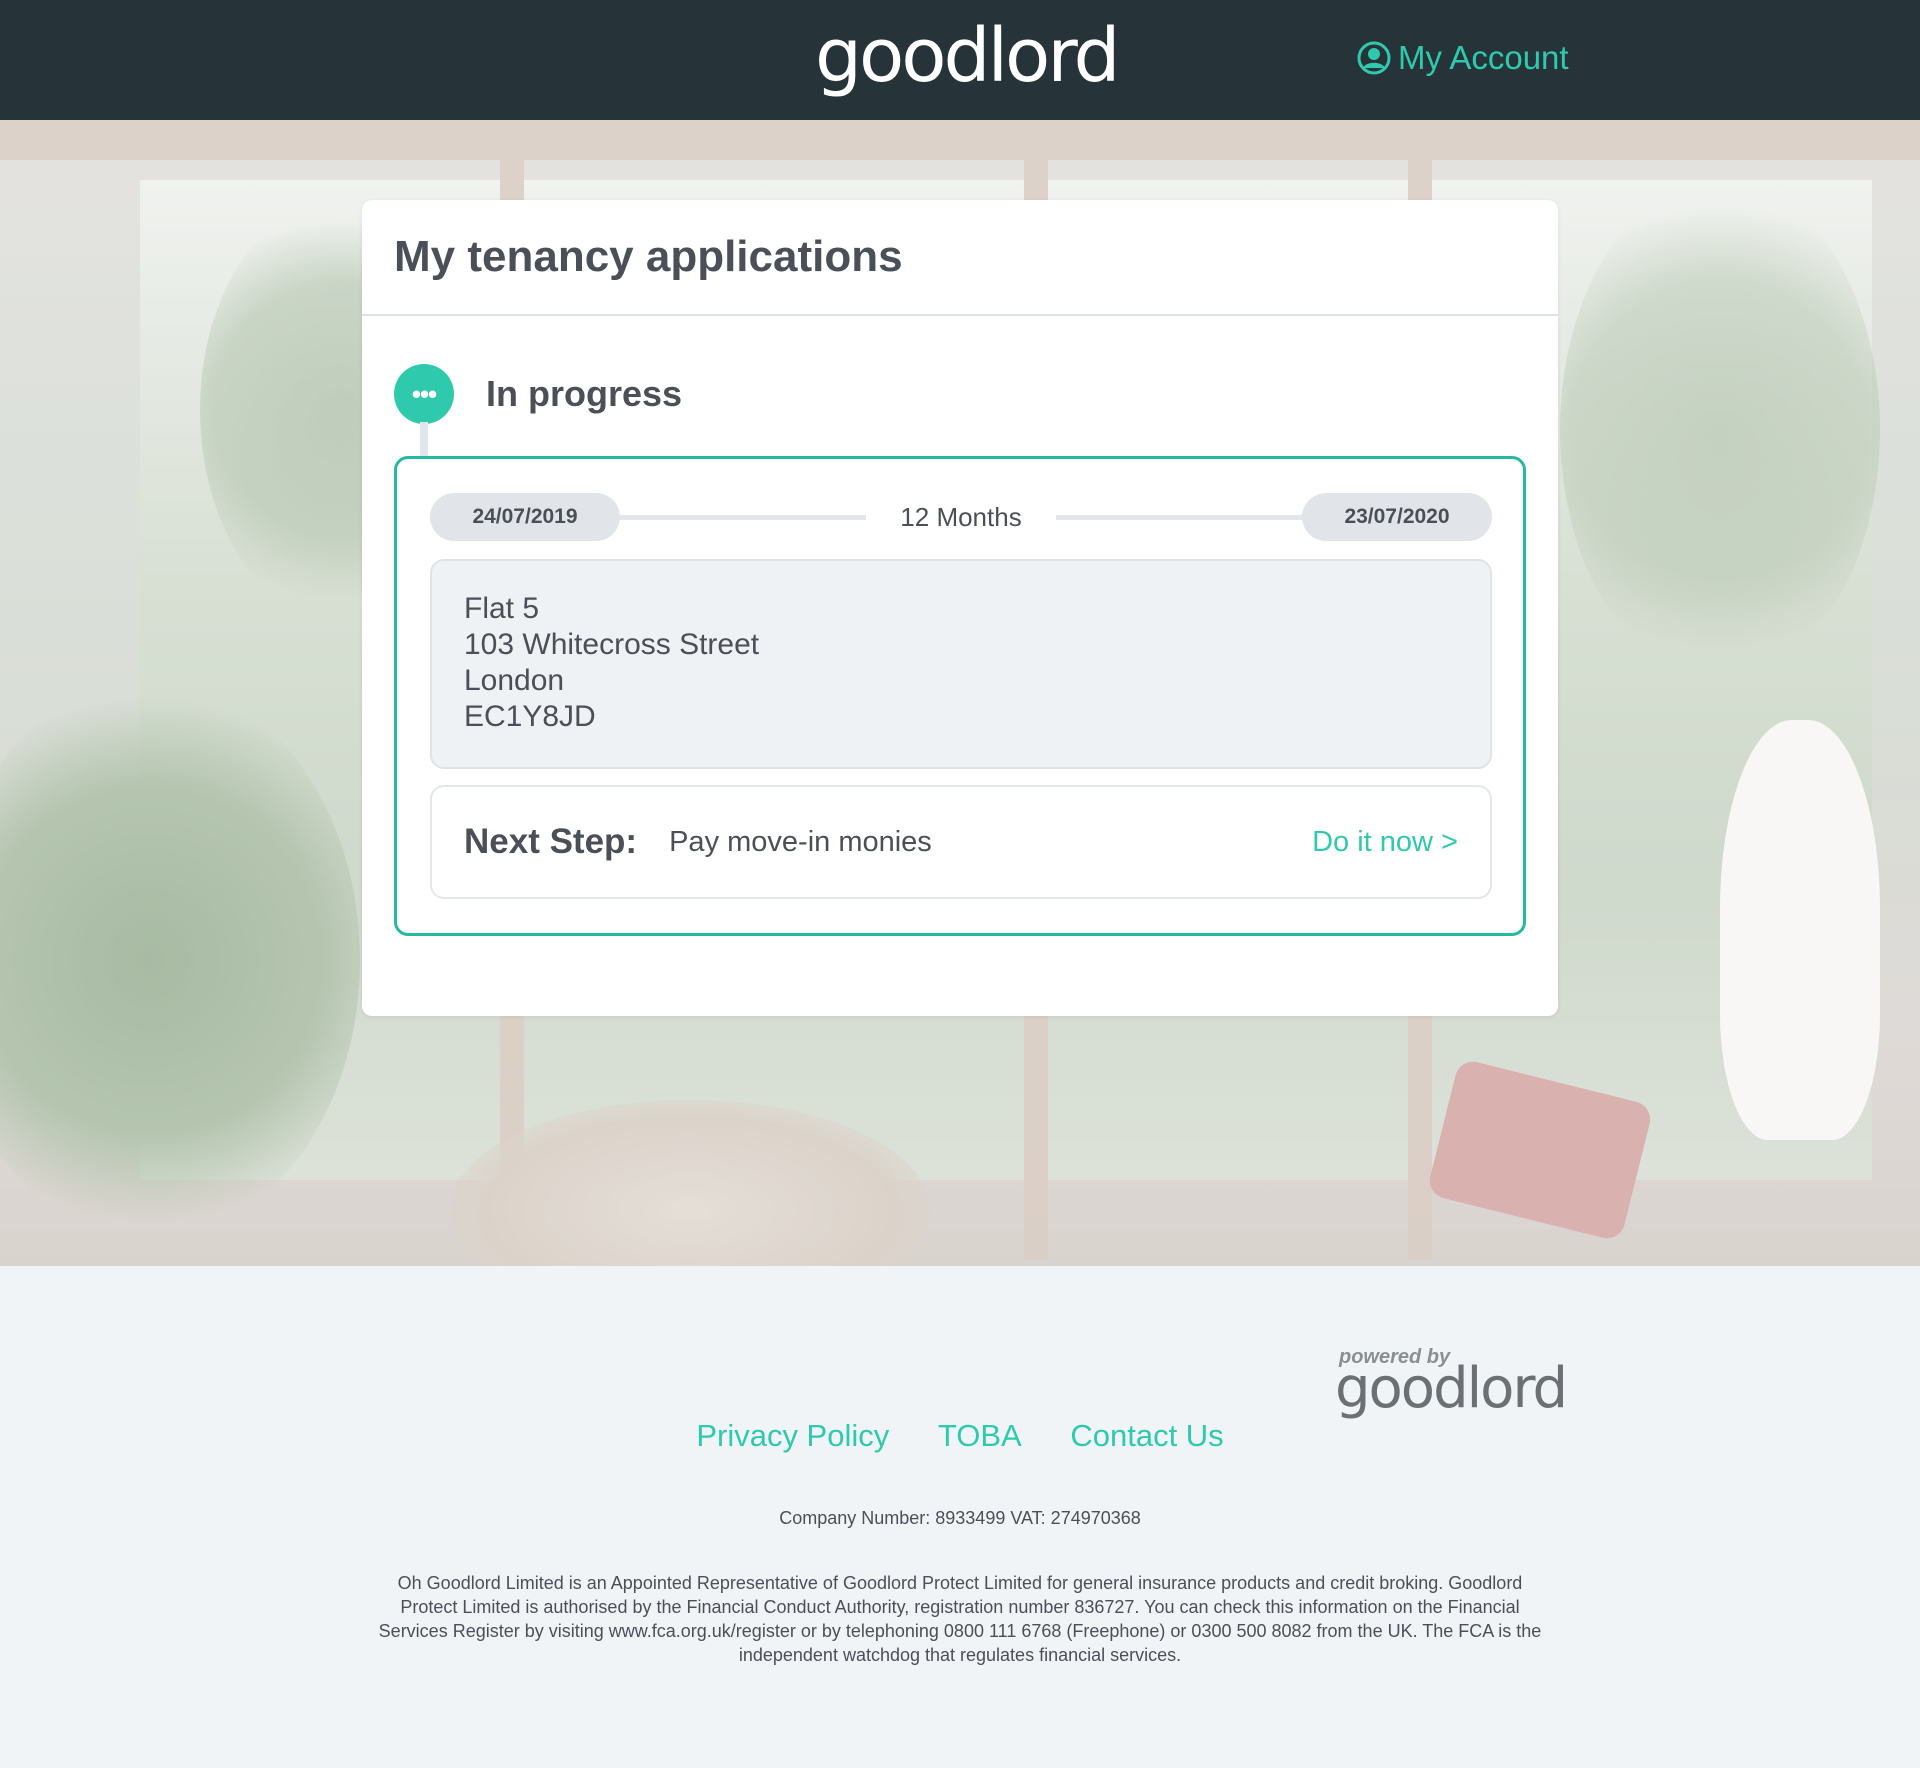 This screenshot has height=1768, width=1920. Describe the element at coordinates (1374, 58) in the screenshot. I see `user-account-icon` at that location.